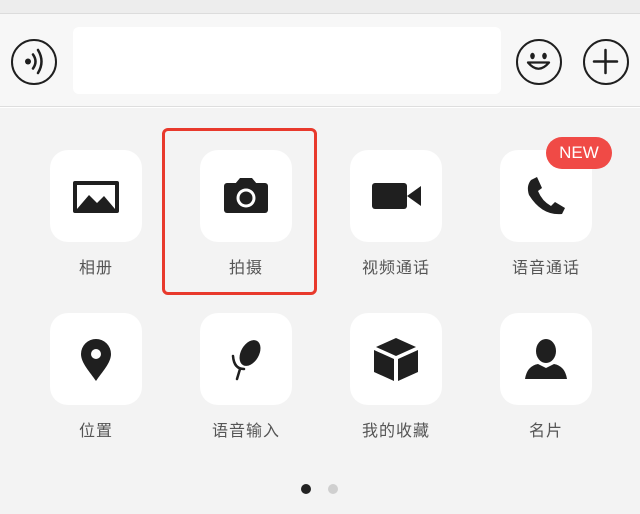 The image size is (640, 514). Describe the element at coordinates (545, 225) in the screenshot. I see `voice-call-item: 语音通话` at that location.